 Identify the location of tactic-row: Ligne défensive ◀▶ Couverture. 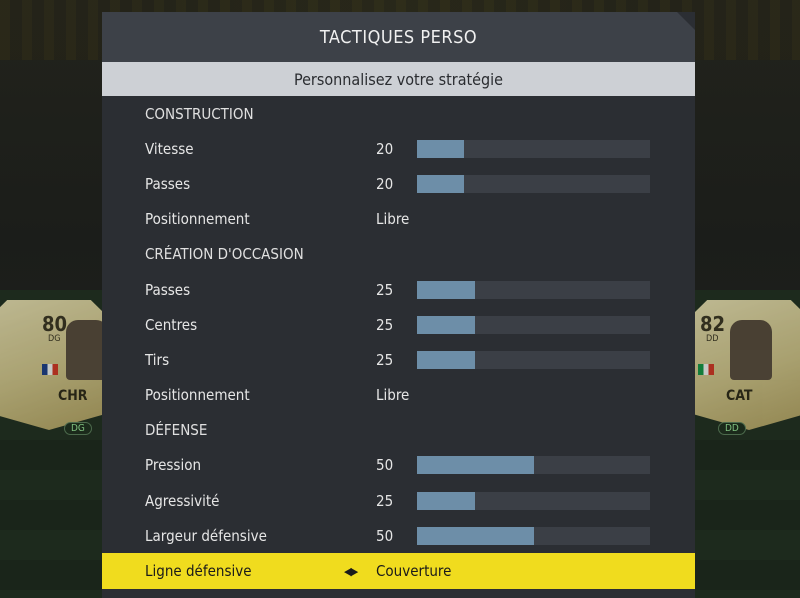
(398, 571).